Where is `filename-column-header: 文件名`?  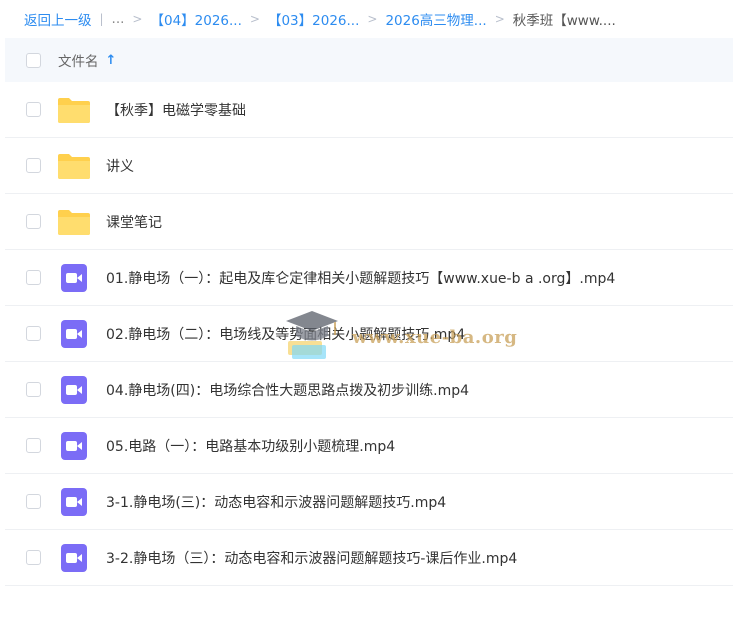 filename-column-header: 文件名 is located at coordinates (78, 60).